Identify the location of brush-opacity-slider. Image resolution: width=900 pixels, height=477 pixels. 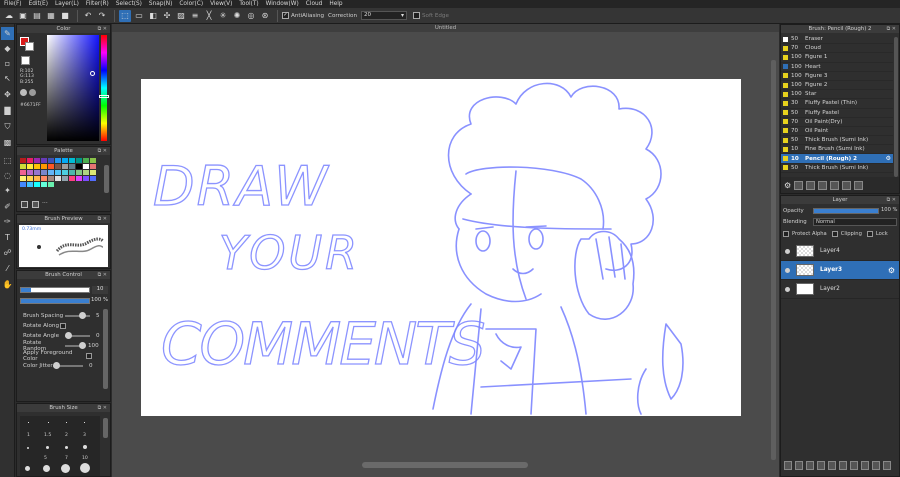
(55, 301).